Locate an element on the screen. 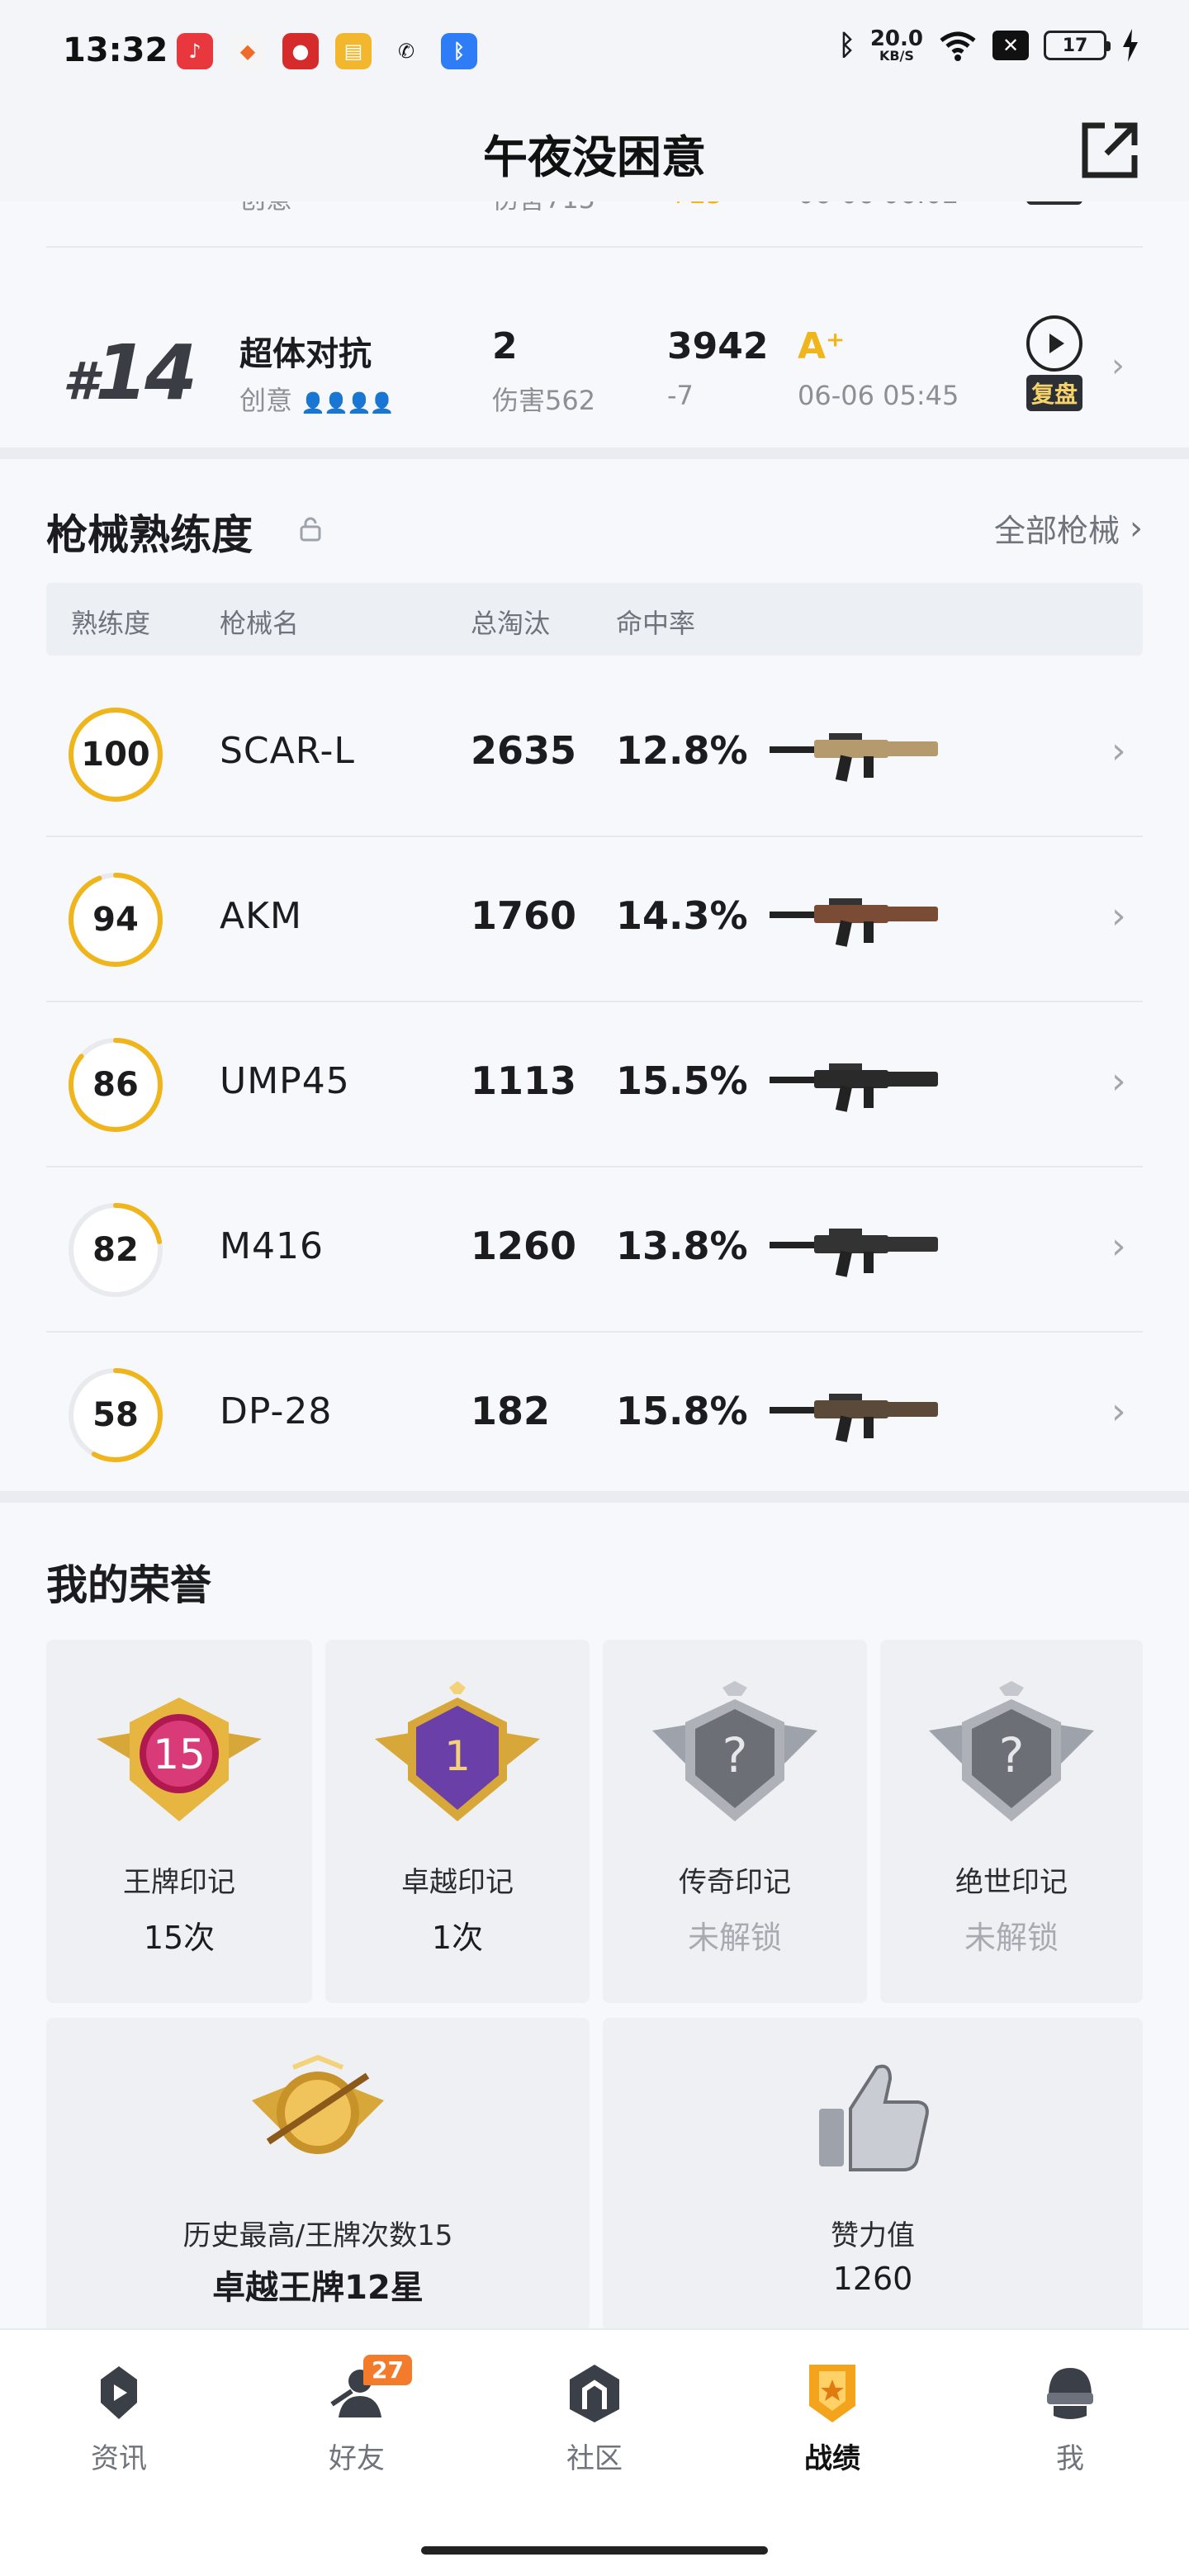 This screenshot has width=1189, height=2576. proficiency-value: 94 is located at coordinates (115, 920).